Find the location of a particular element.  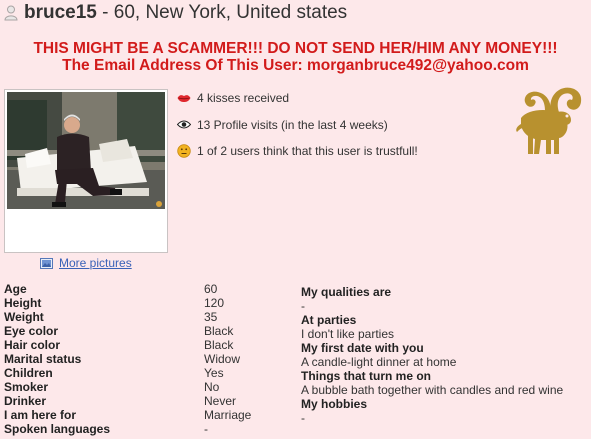

user-icon is located at coordinates (11, 13).